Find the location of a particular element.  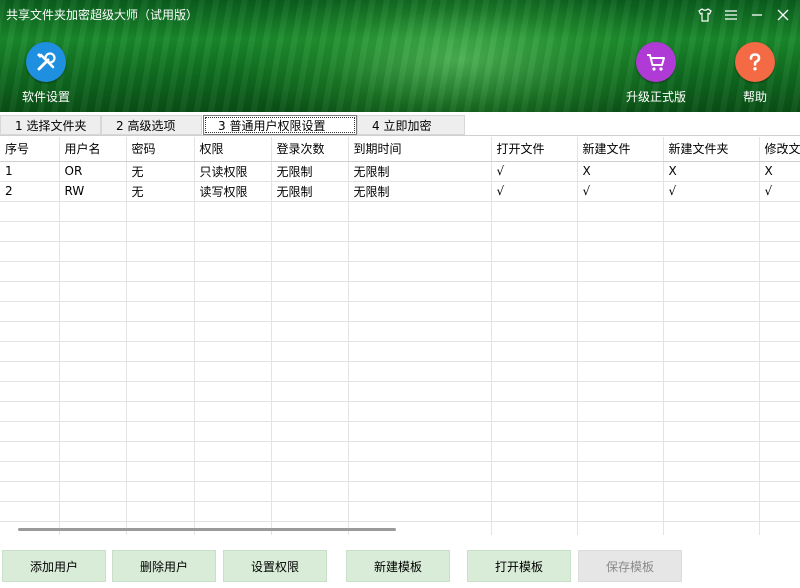

column-header: 密码 is located at coordinates (160, 149).